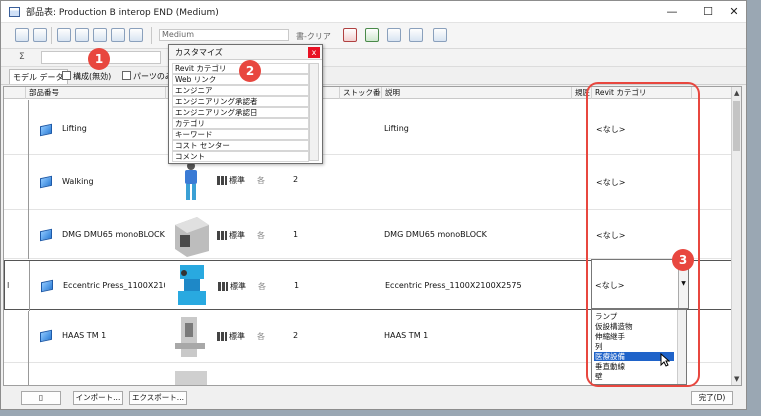 The height and width of the screenshot is (416, 761). I want to click on formula-row: Σ, so click(373, 58).